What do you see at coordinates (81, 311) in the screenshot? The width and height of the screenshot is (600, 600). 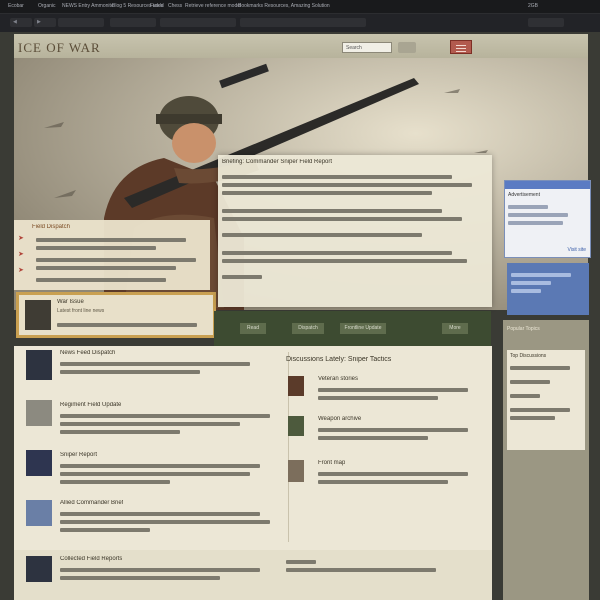 I see `feature-subtitle: Latest front line news` at bounding box center [81, 311].